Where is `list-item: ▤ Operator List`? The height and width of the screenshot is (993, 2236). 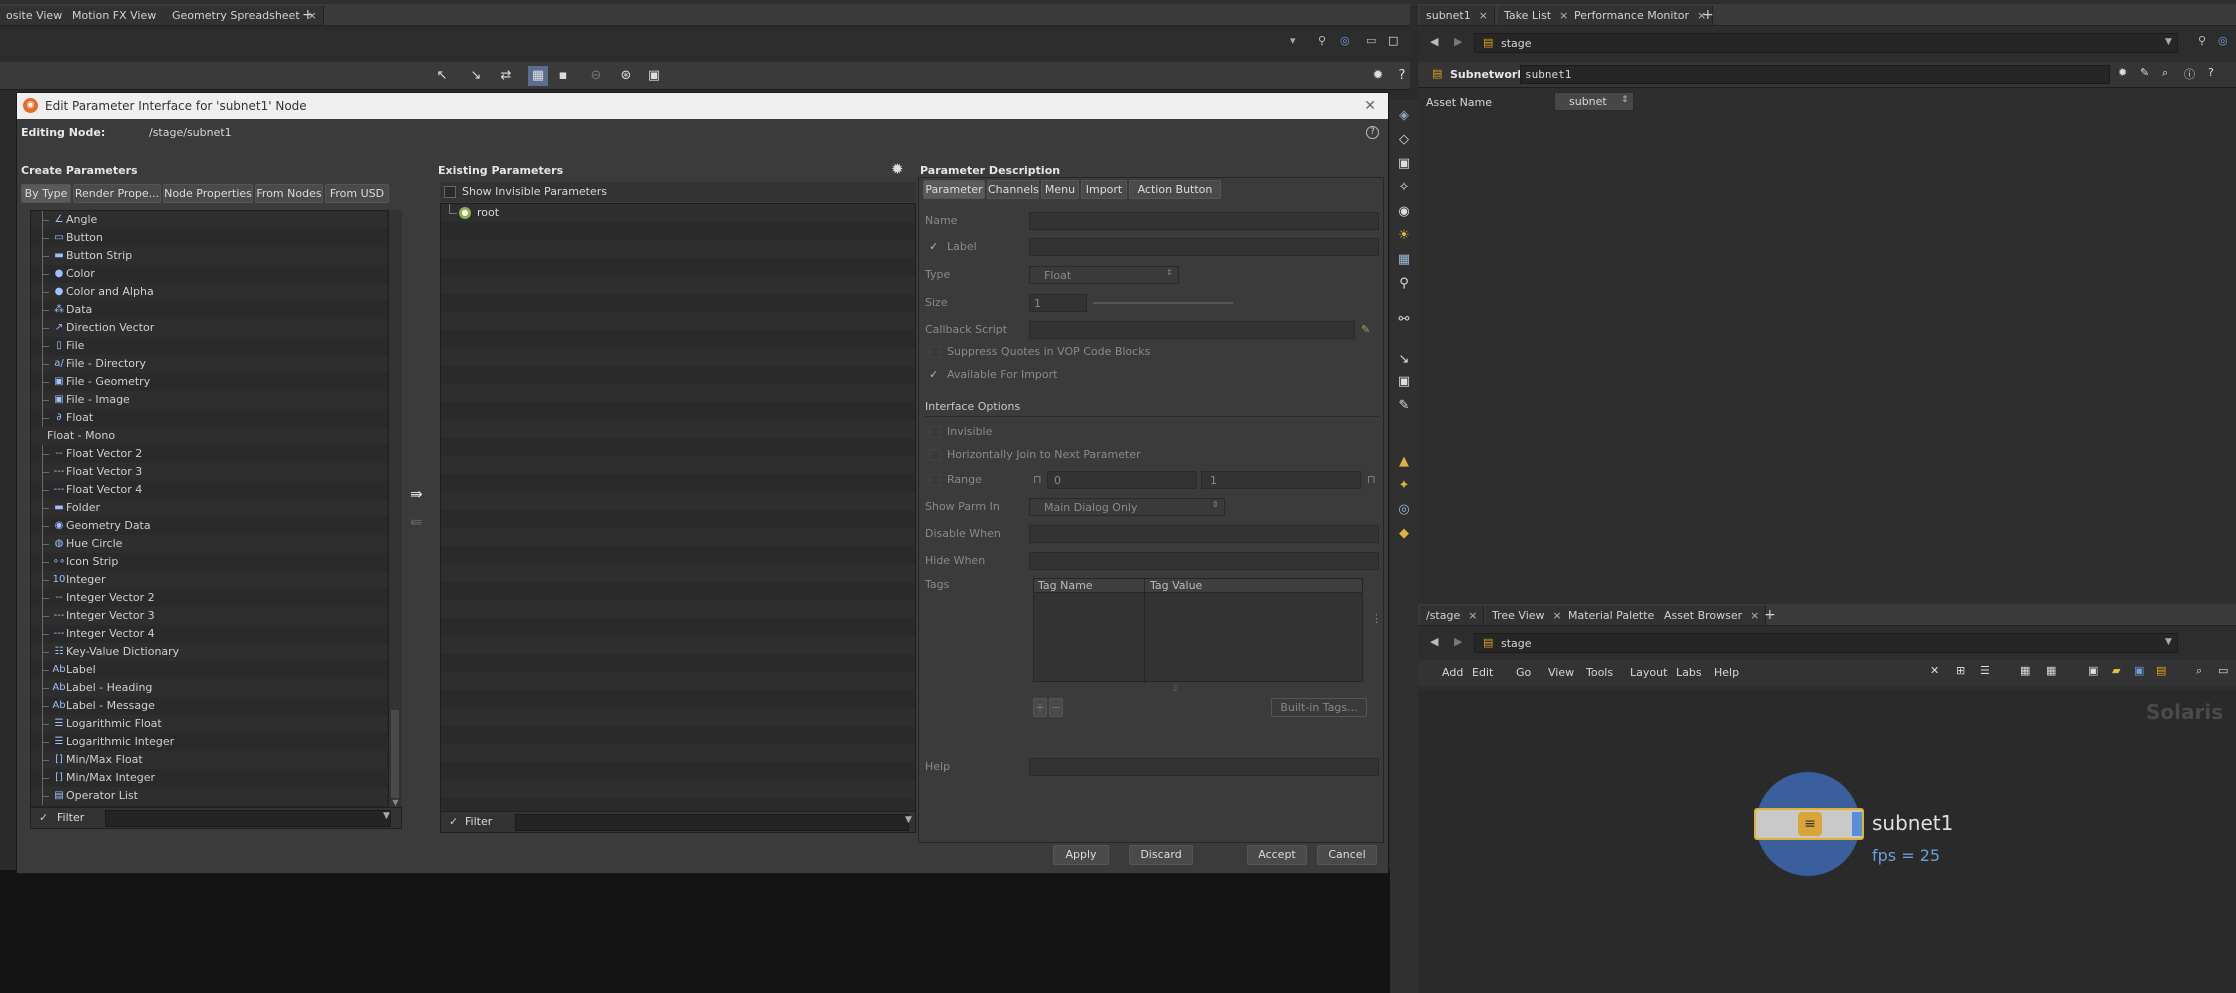 list-item: ▤ Operator List is located at coordinates (209, 796).